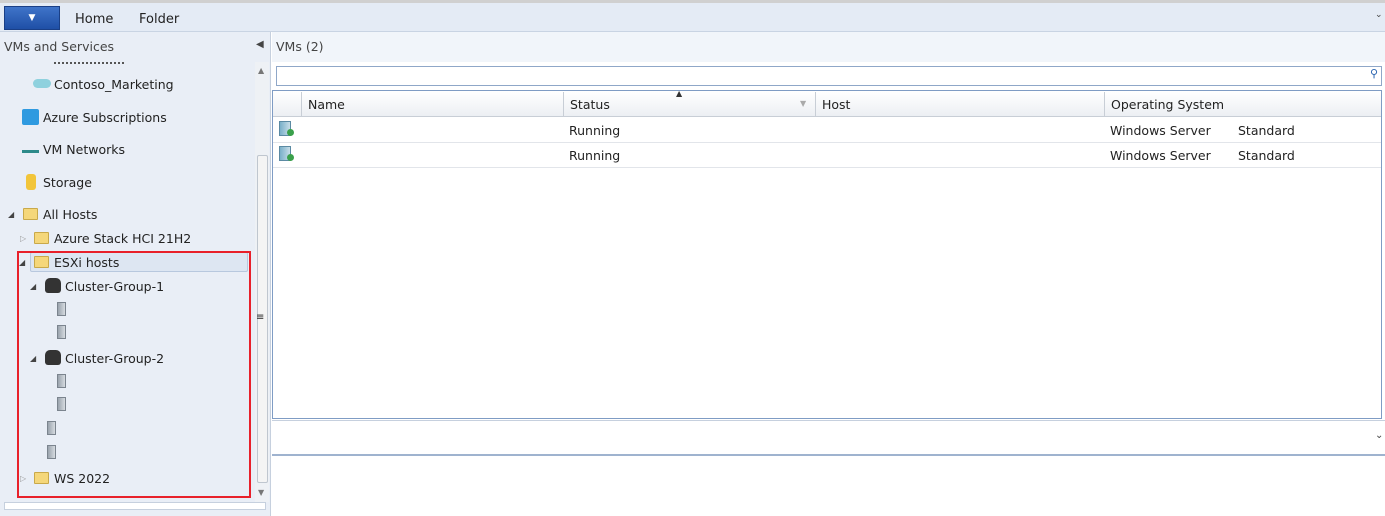 This screenshot has height=516, width=1385. Describe the element at coordinates (261, 492) in the screenshot. I see `scroll-down-icon: ▼` at that location.